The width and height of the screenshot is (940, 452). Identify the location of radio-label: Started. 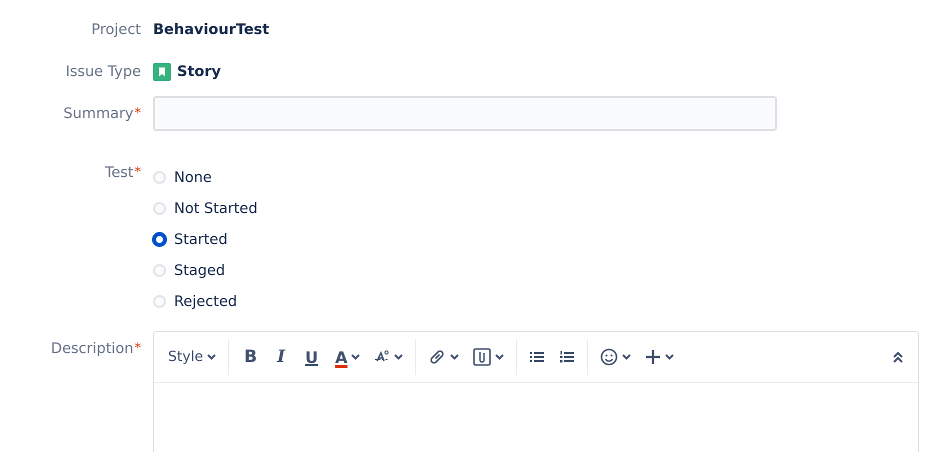
(201, 240).